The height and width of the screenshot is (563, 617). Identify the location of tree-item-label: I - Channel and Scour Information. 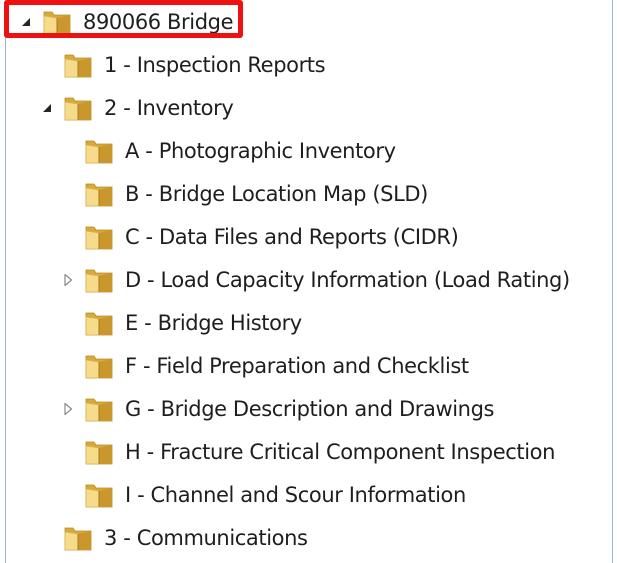
(295, 495).